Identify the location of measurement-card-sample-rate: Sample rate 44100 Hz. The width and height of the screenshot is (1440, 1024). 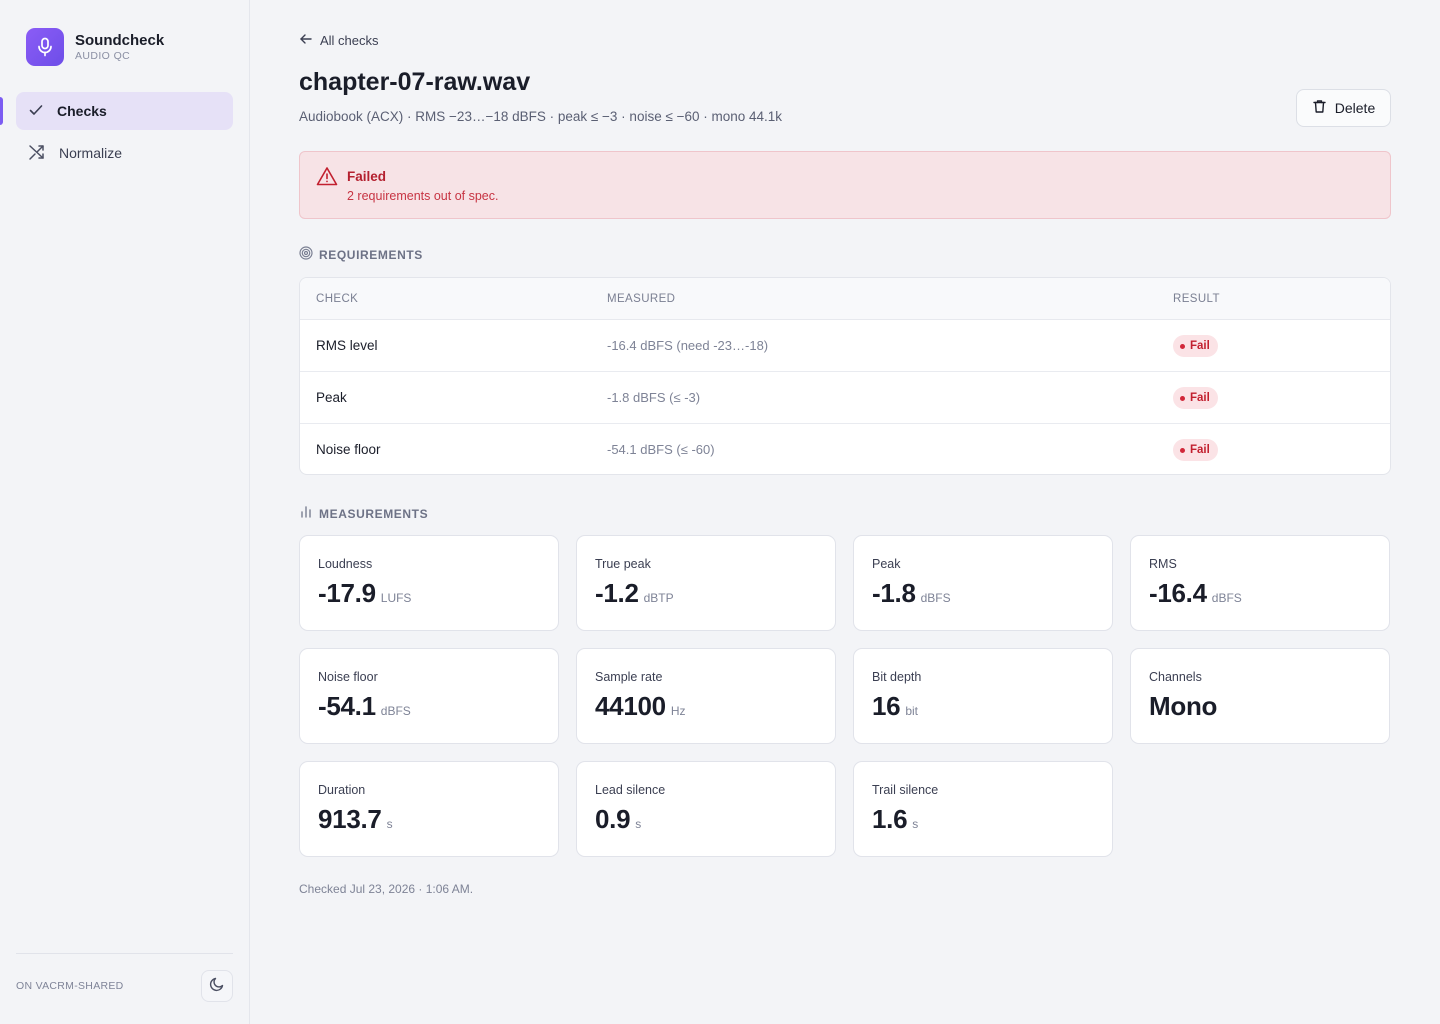
(706, 696).